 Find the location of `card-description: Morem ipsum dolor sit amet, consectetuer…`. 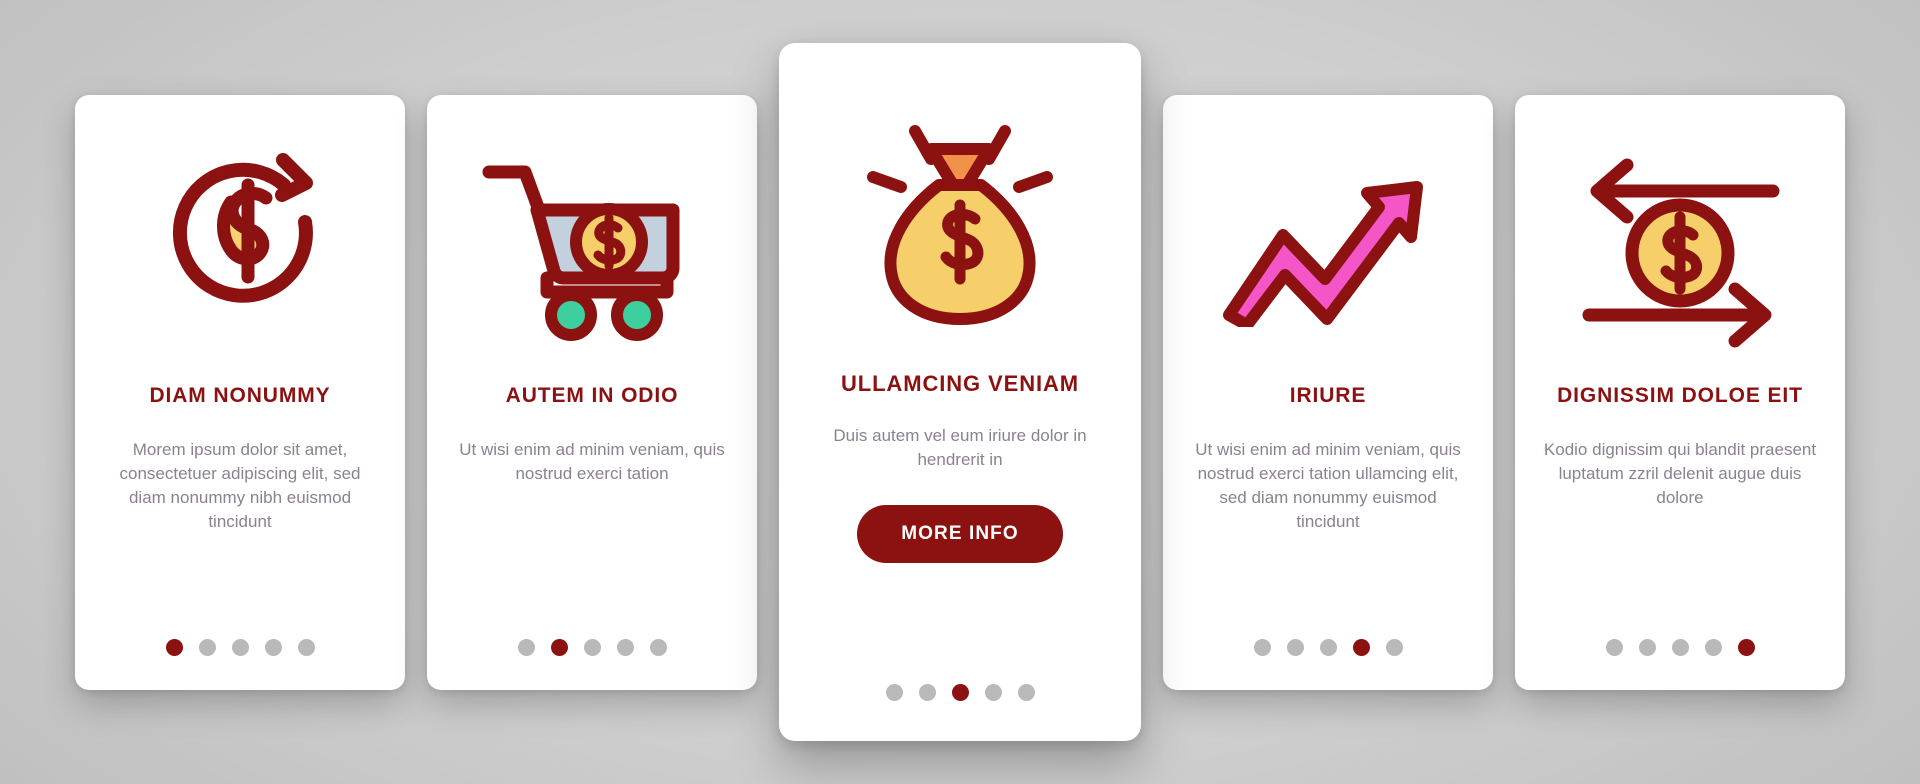

card-description: Morem ipsum dolor sit amet, consectetuer… is located at coordinates (240, 485).